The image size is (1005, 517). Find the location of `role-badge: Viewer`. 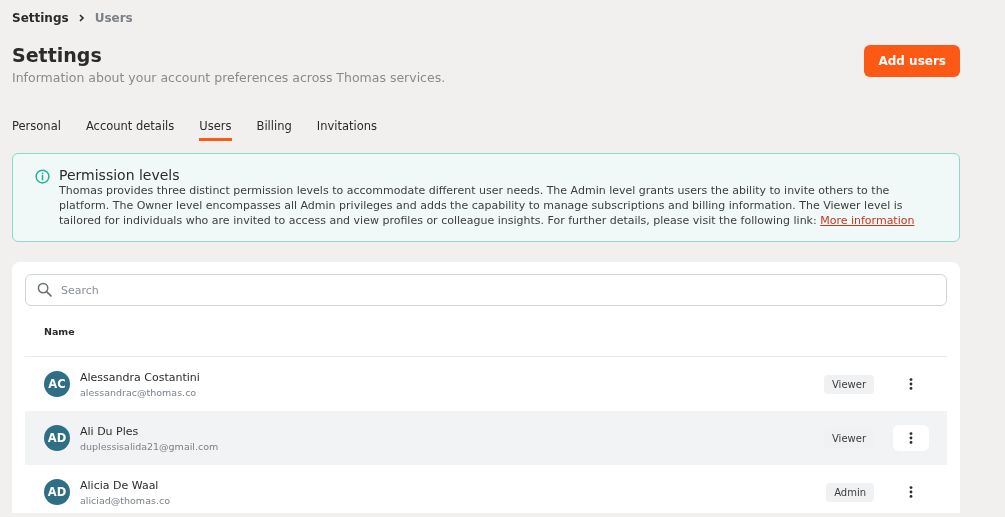

role-badge: Viewer is located at coordinates (849, 384).